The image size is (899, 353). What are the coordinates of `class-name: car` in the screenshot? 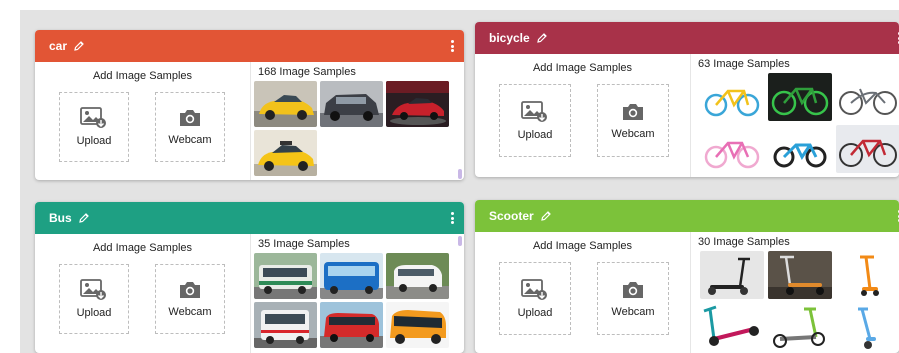 It's located at (58, 46).